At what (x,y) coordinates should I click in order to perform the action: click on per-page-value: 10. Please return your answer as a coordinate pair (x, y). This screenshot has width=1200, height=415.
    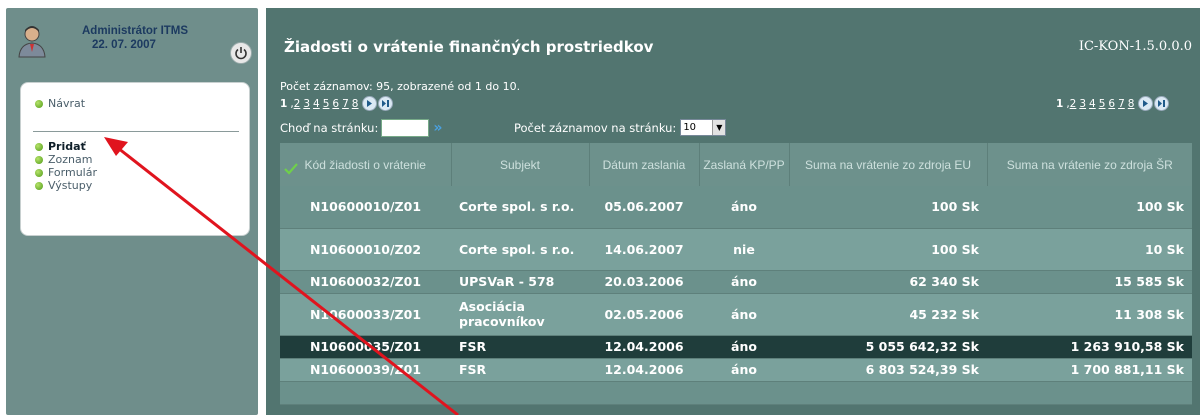
    Looking at the image, I should click on (690, 127).